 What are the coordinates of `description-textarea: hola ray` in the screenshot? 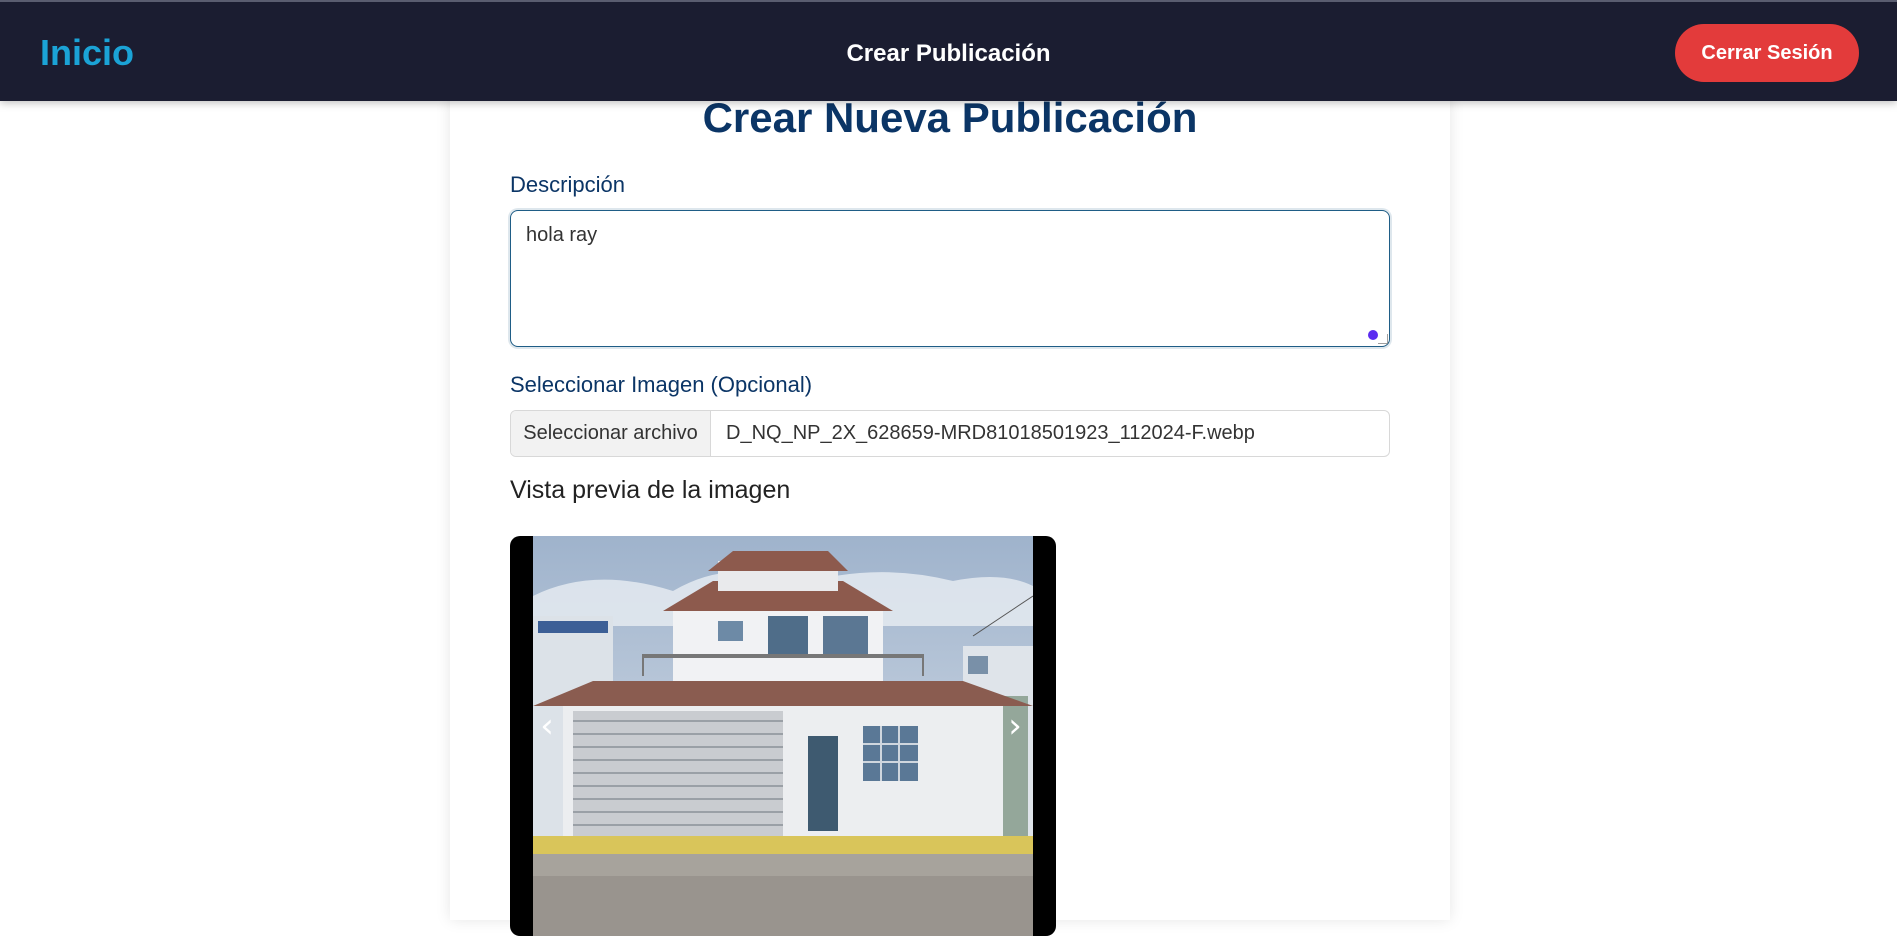 It's located at (950, 278).